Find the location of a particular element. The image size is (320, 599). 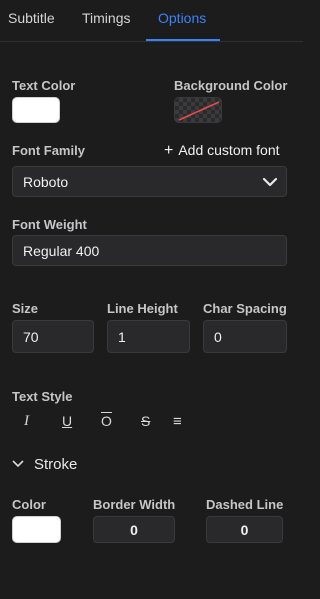

tab-options: Options is located at coordinates (182, 18).